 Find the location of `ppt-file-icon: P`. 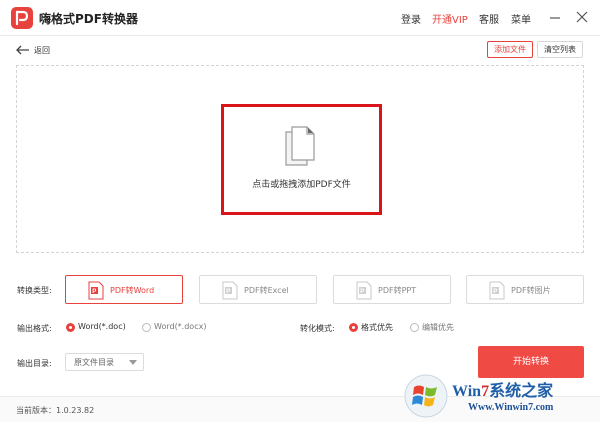

ppt-file-icon: P is located at coordinates (364, 290).